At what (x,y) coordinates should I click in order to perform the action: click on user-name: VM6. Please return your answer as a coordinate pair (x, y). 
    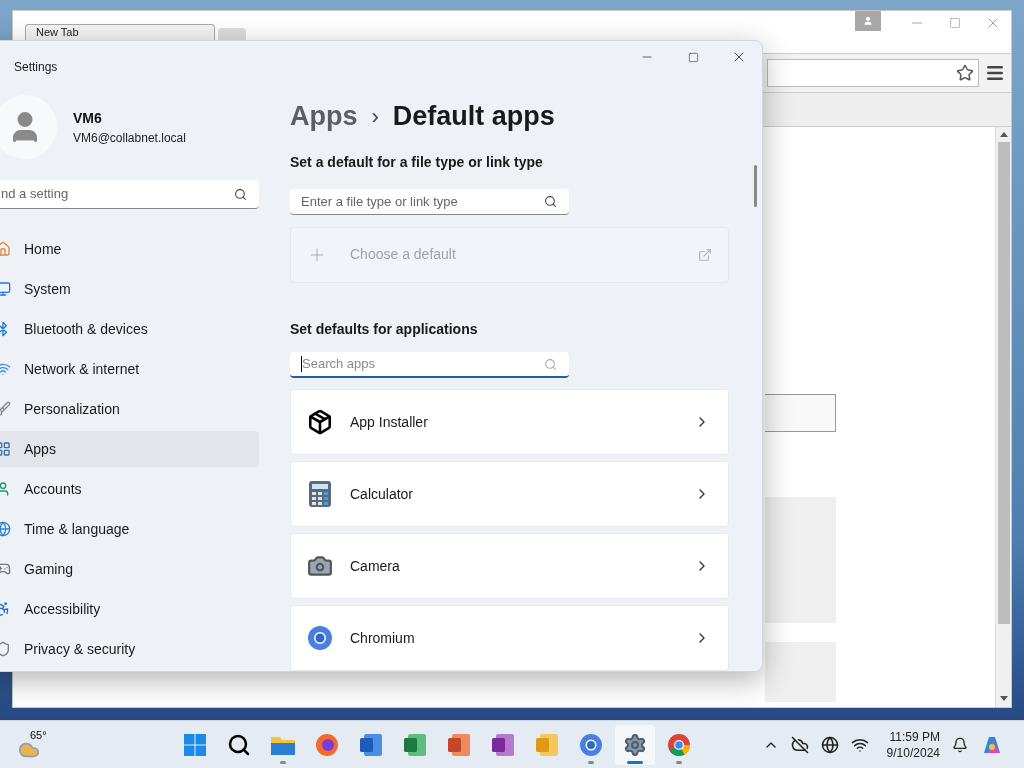
    Looking at the image, I should click on (88, 118).